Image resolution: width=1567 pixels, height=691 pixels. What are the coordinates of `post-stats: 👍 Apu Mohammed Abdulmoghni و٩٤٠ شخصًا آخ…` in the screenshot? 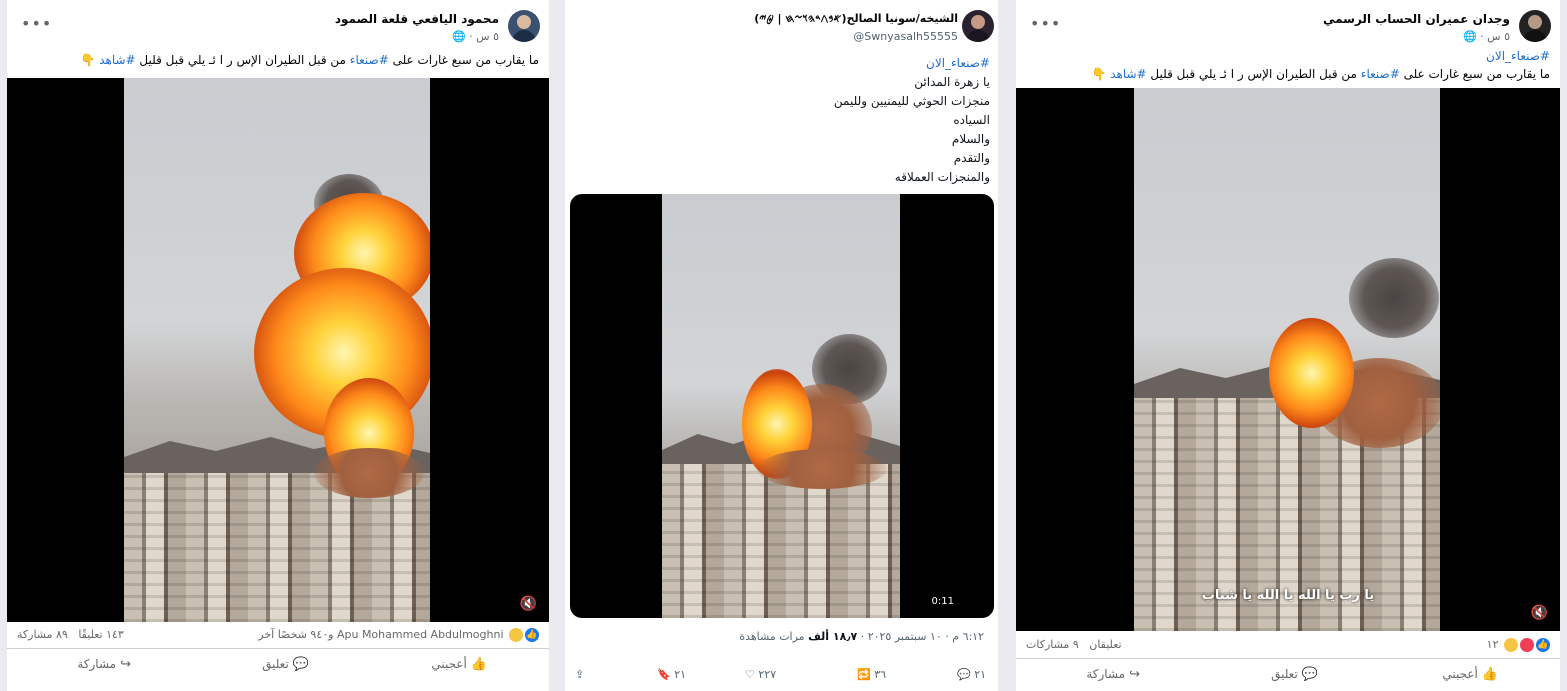 It's located at (278, 636).